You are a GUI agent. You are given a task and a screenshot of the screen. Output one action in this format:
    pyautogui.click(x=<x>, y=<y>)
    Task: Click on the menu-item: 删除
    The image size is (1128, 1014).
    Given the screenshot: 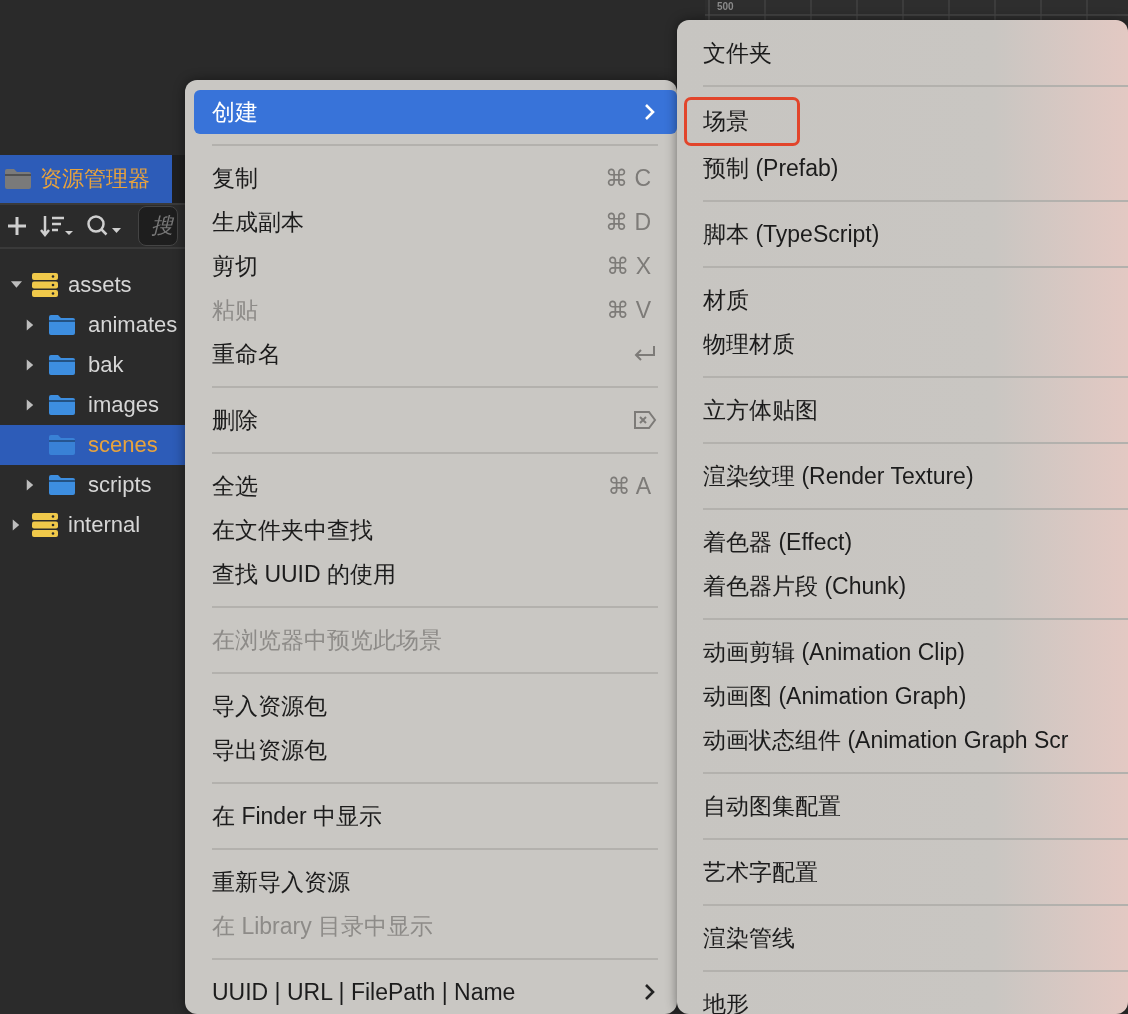 What is the action you would take?
    pyautogui.click(x=435, y=420)
    